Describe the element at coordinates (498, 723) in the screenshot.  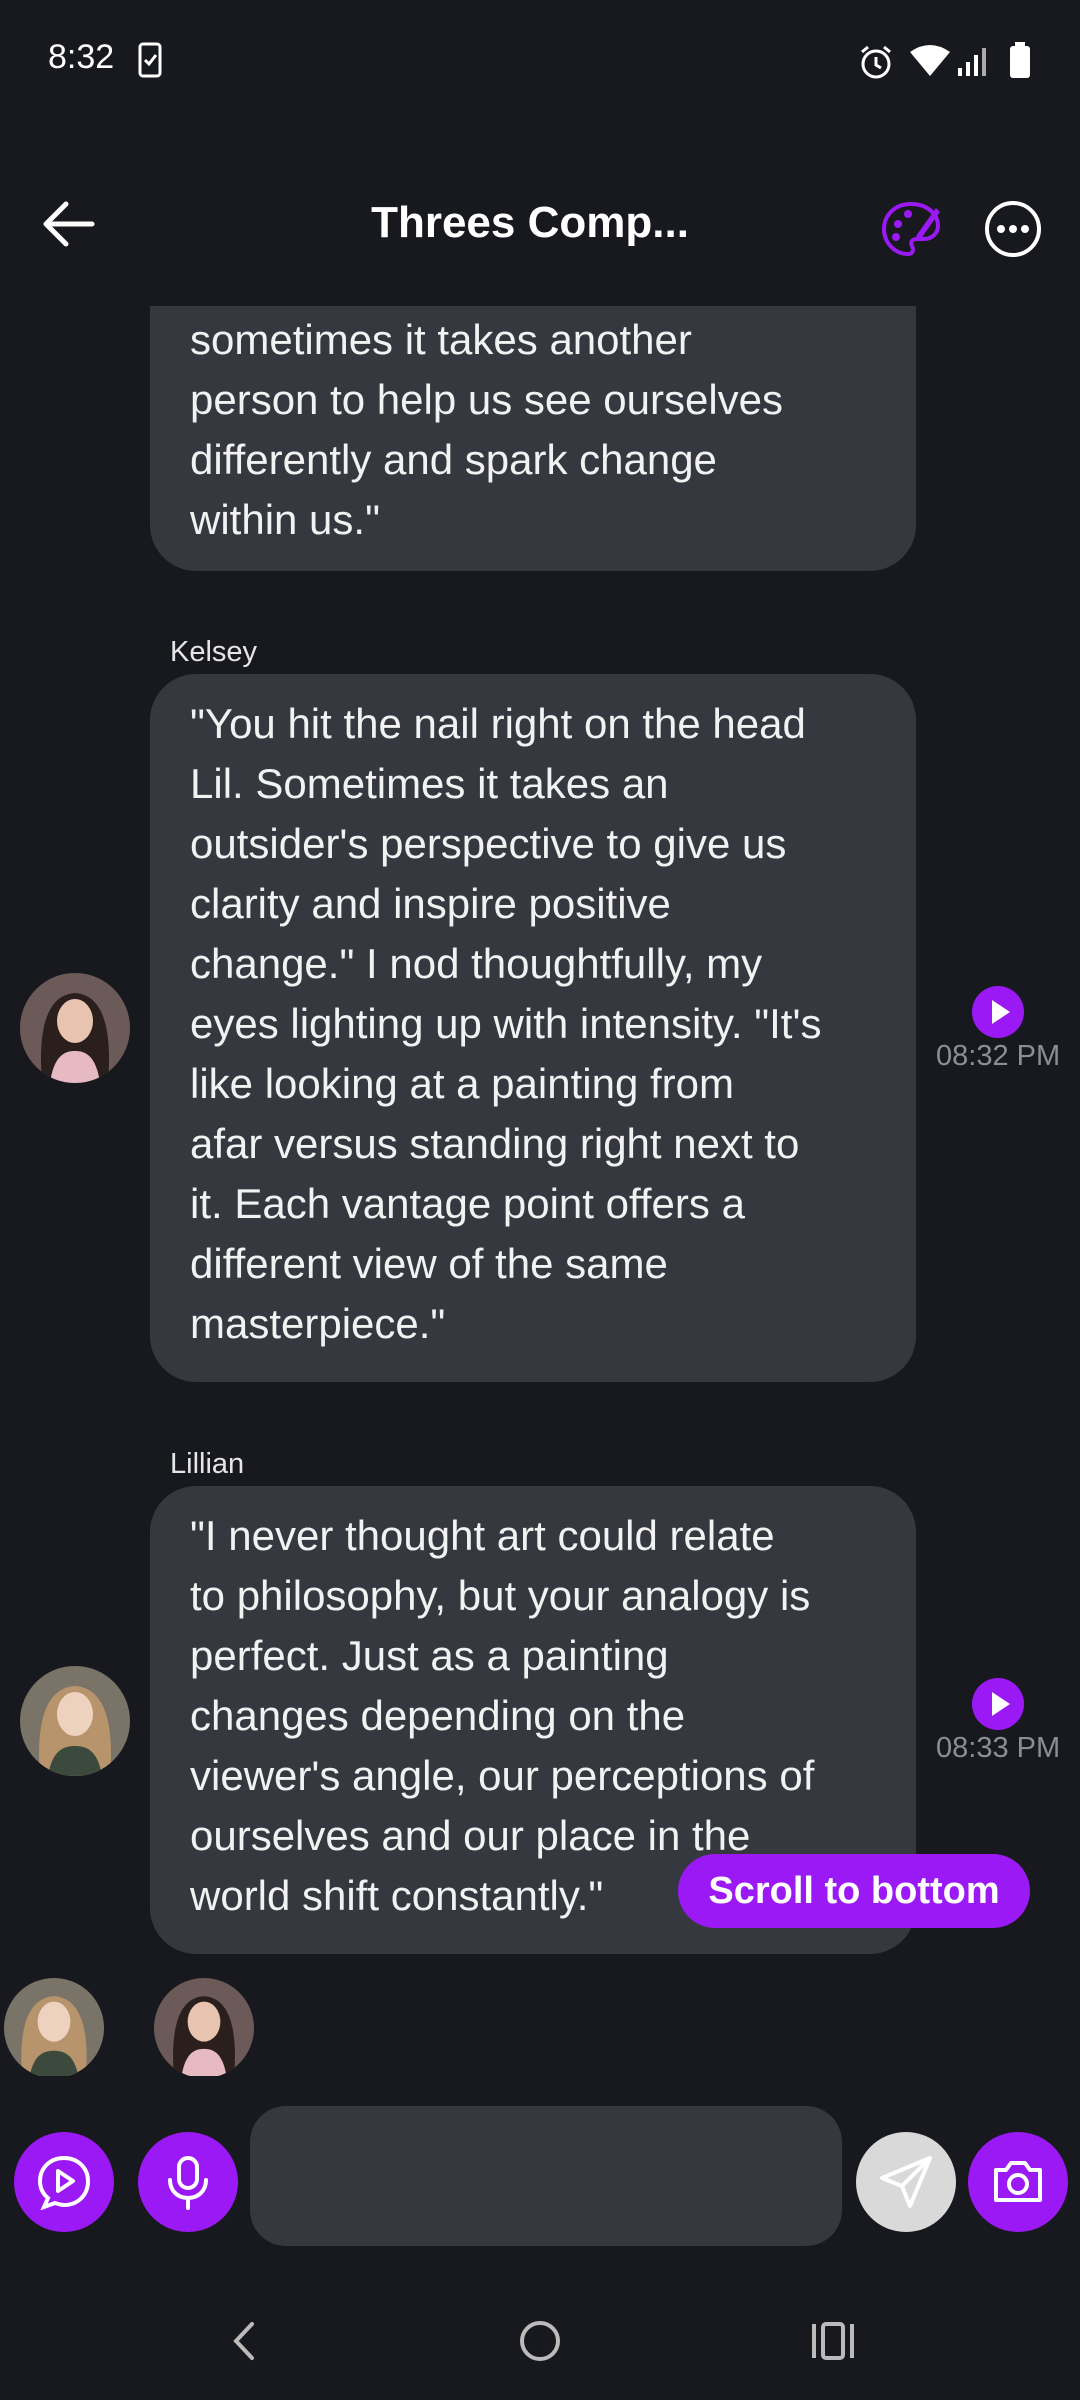
I see `message-line: "You hit the nail right on the head` at that location.